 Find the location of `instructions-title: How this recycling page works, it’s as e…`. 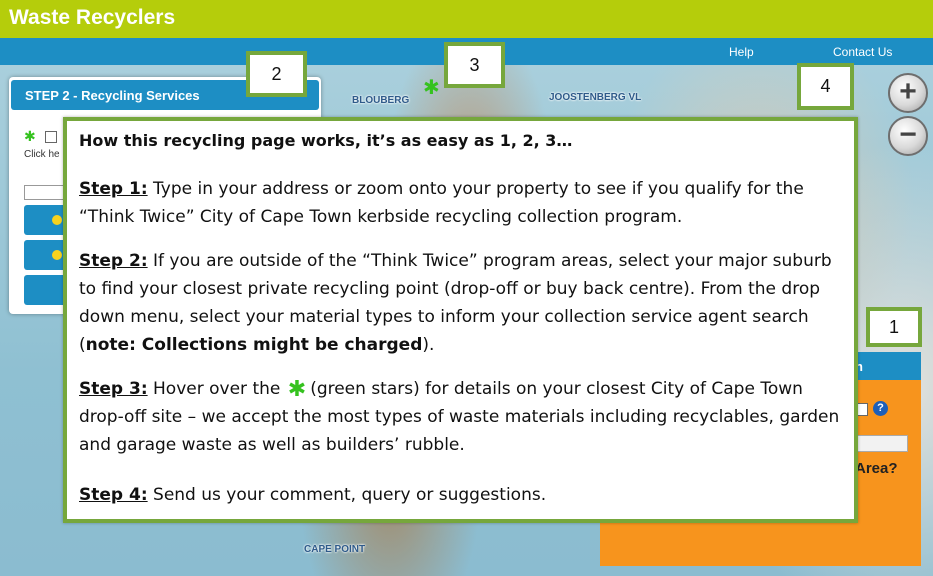

instructions-title: How this recycling page works, it’s as e… is located at coordinates (326, 140).